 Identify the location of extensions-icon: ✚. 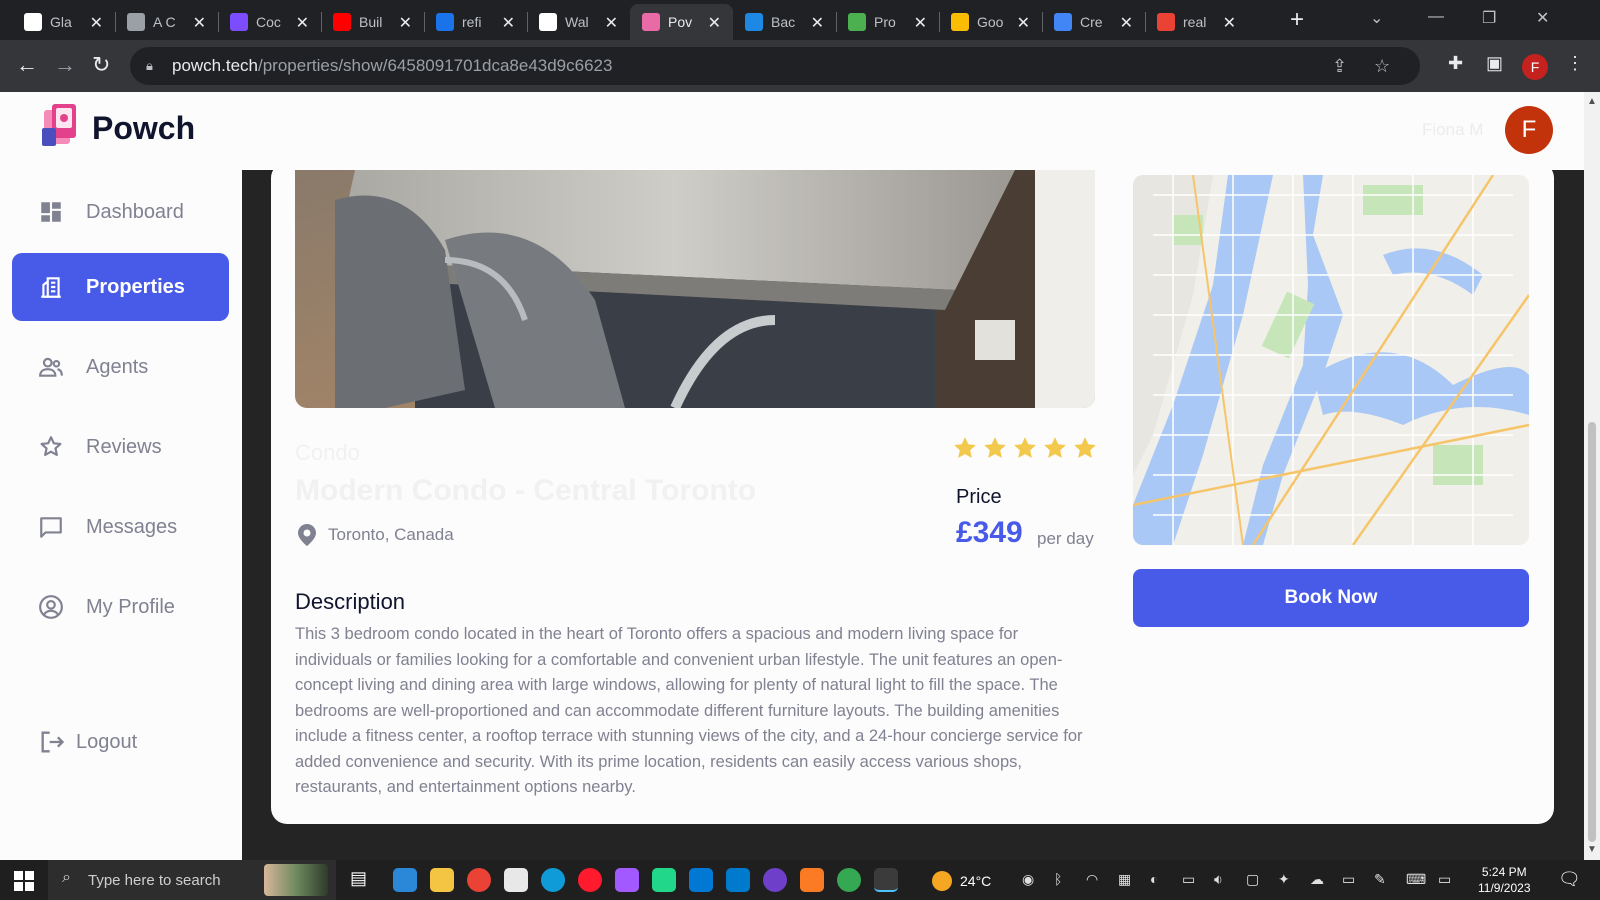
(1455, 63).